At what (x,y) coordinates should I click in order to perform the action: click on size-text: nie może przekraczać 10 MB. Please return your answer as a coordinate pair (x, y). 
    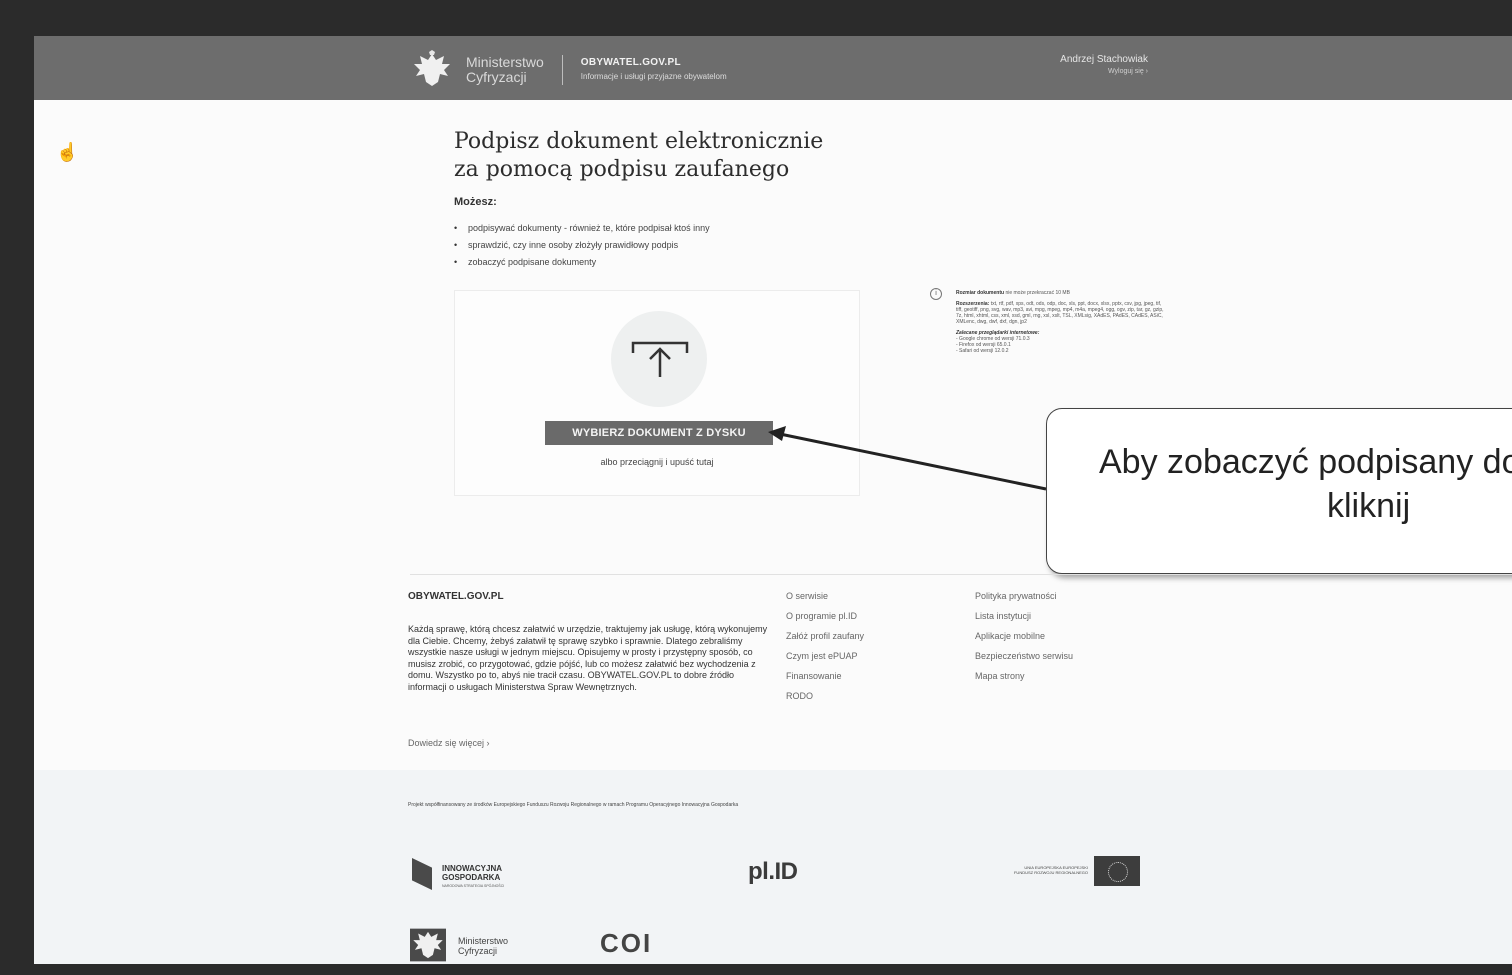
    Looking at the image, I should click on (1037, 293).